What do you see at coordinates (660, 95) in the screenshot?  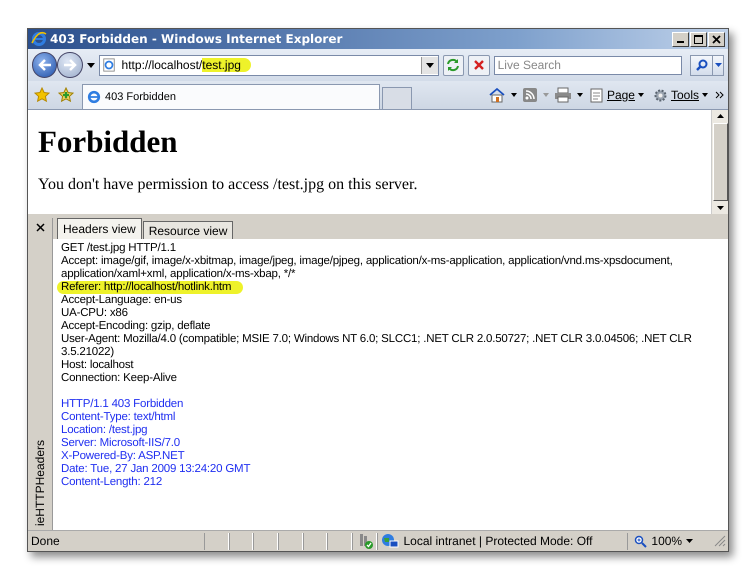 I see `gear-icon` at bounding box center [660, 95].